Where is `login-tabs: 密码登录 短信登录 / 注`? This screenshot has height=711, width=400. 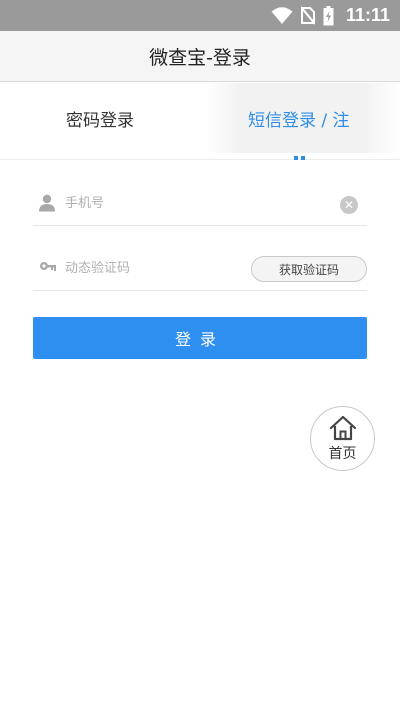
login-tabs: 密码登录 短信登录 / 注 is located at coordinates (200, 121).